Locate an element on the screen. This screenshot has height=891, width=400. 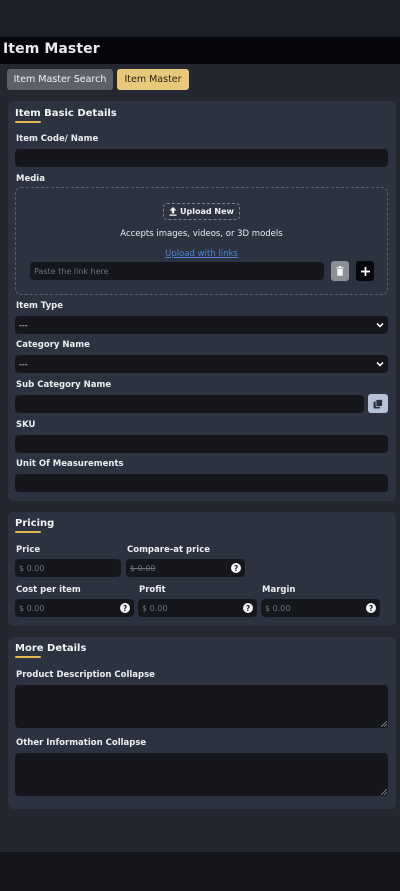
item-code-label: Item Code/ Name is located at coordinates (57, 139).